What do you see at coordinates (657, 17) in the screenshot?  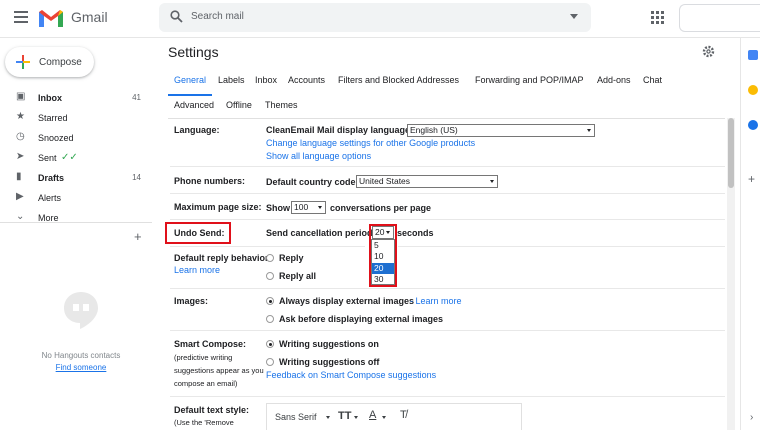 I see `apps-grid-icon` at bounding box center [657, 17].